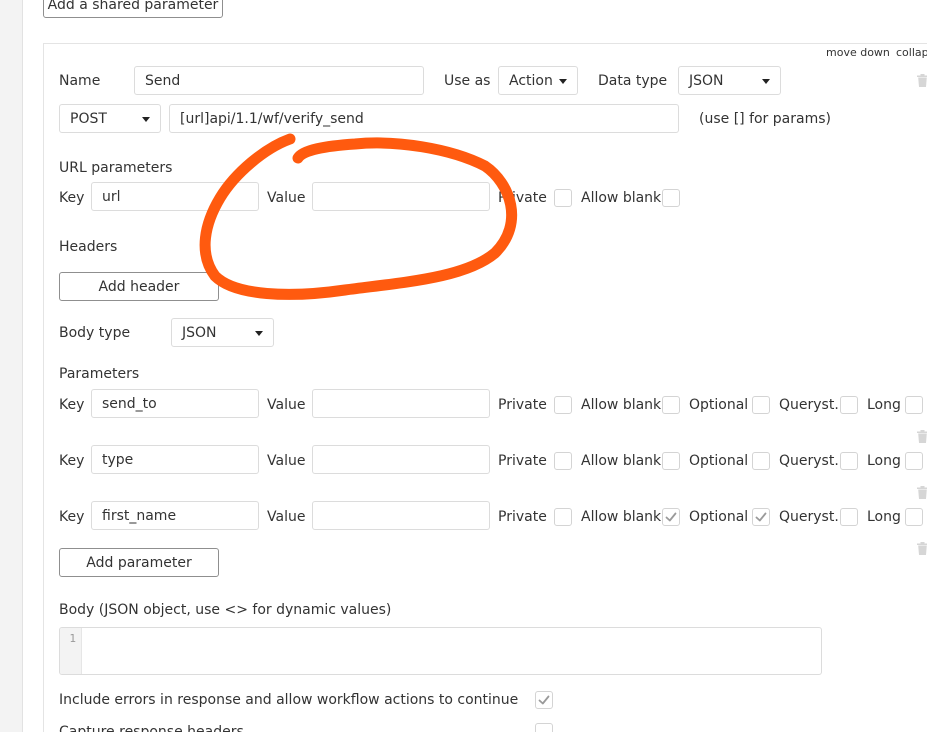 This screenshot has height=732, width=927. I want to click on http-method-value: POST, so click(88, 118).